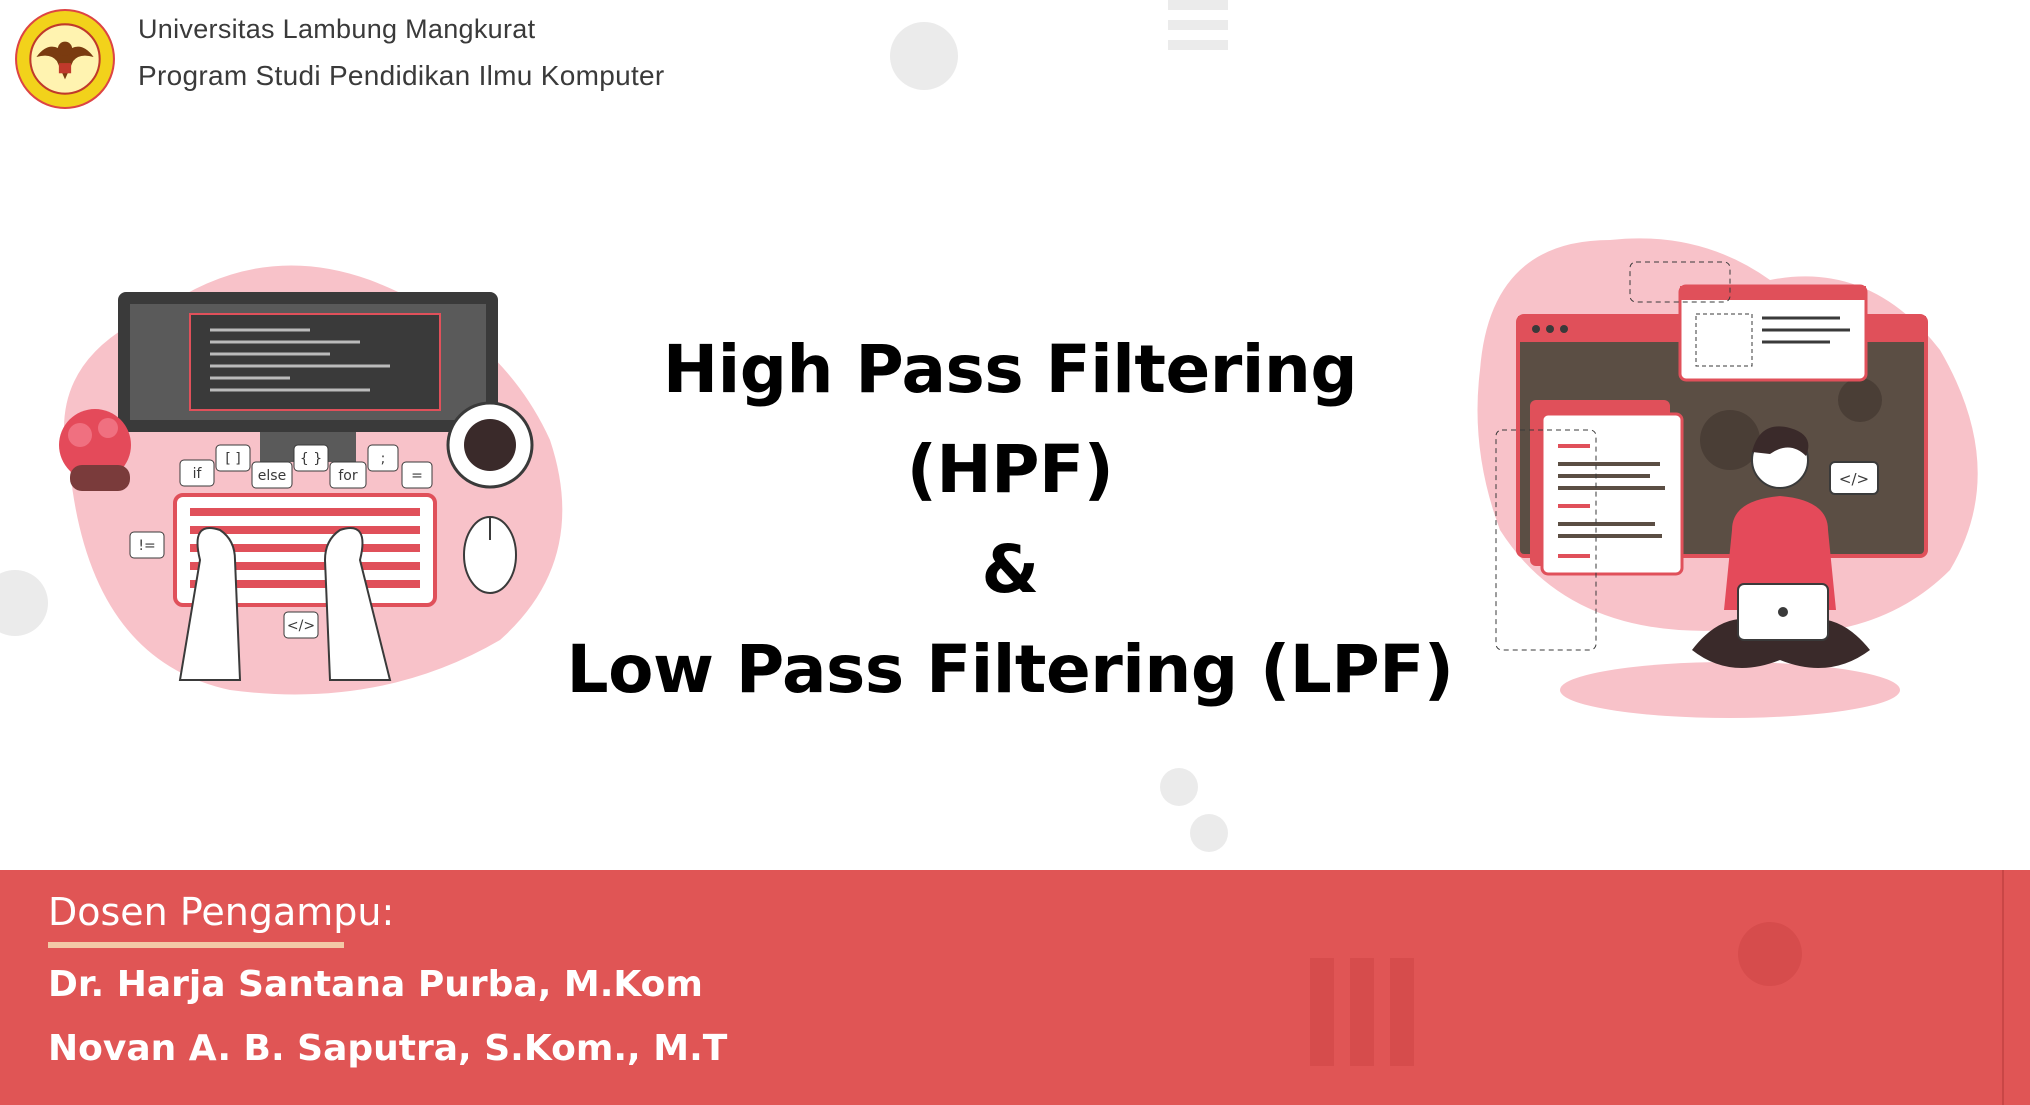 The height and width of the screenshot is (1105, 2030). Describe the element at coordinates (198, 474) in the screenshot. I see `keyword-if: if` at that location.